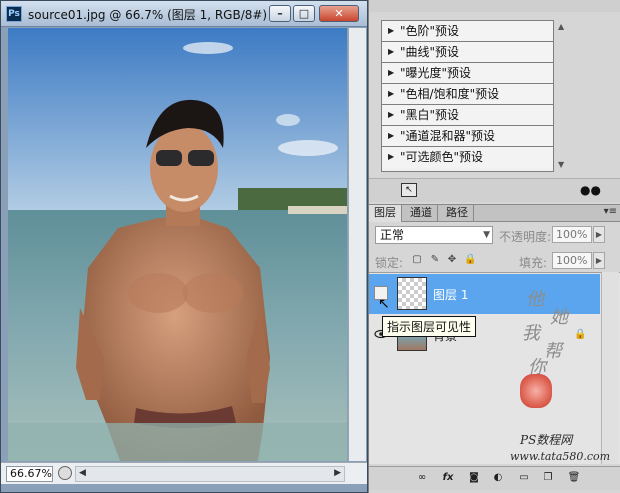  What do you see at coordinates (422, 478) in the screenshot?
I see `link-layers-icon: ∞` at bounding box center [422, 478].